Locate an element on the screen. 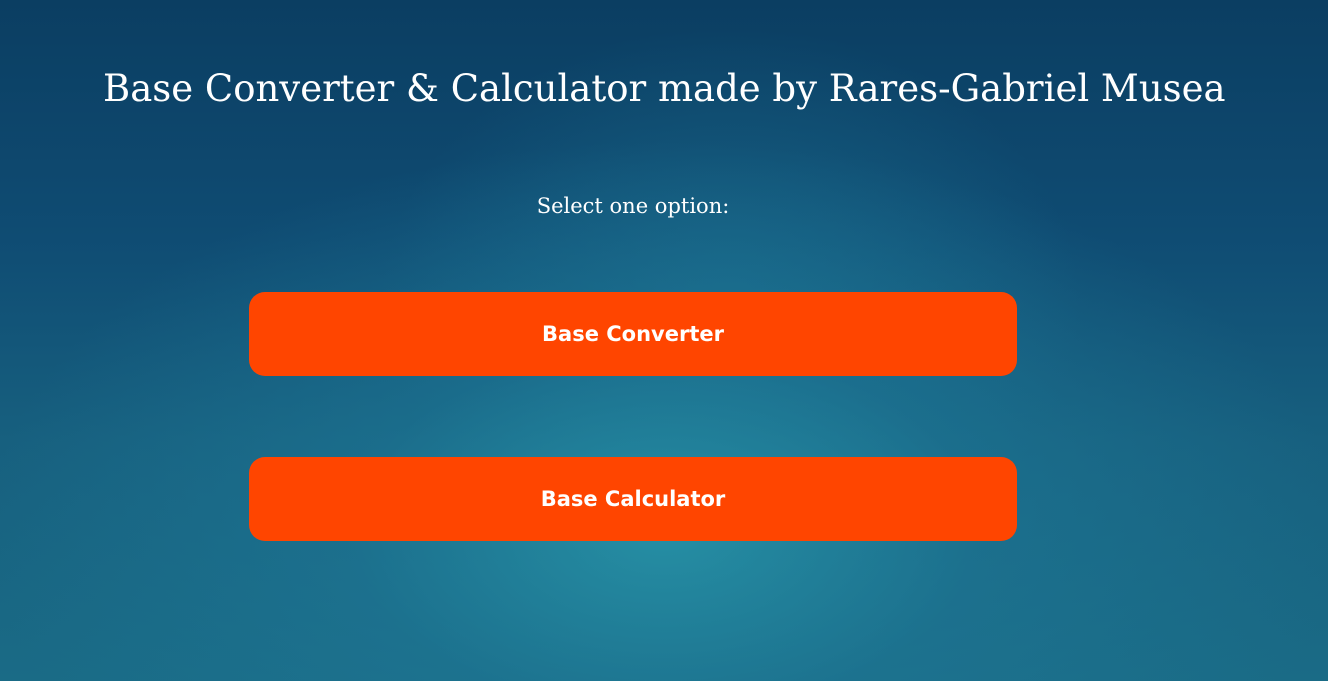 The image size is (1328, 681). base-converter-button-label: Base Converter is located at coordinates (633, 334).